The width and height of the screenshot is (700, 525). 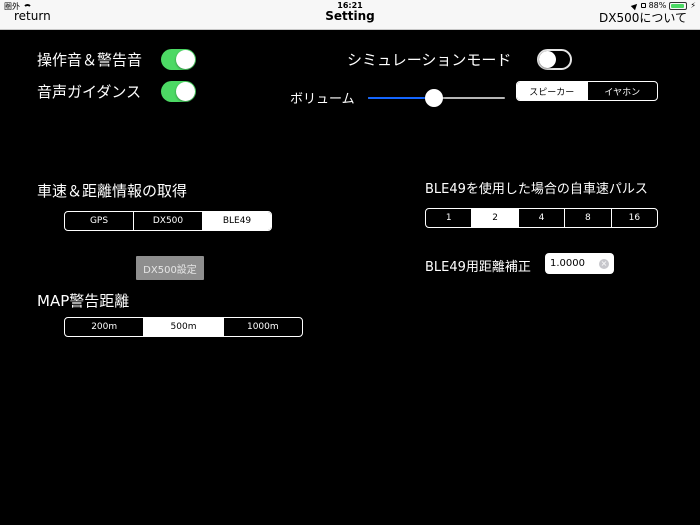 What do you see at coordinates (587, 218) in the screenshot?
I see `ble49-pulse-option: 8` at bounding box center [587, 218].